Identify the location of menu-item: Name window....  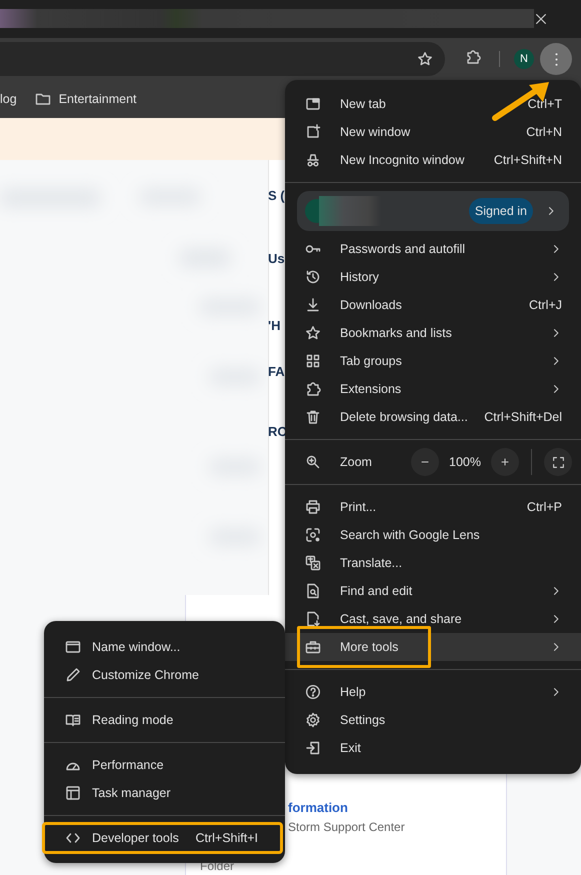
(164, 647).